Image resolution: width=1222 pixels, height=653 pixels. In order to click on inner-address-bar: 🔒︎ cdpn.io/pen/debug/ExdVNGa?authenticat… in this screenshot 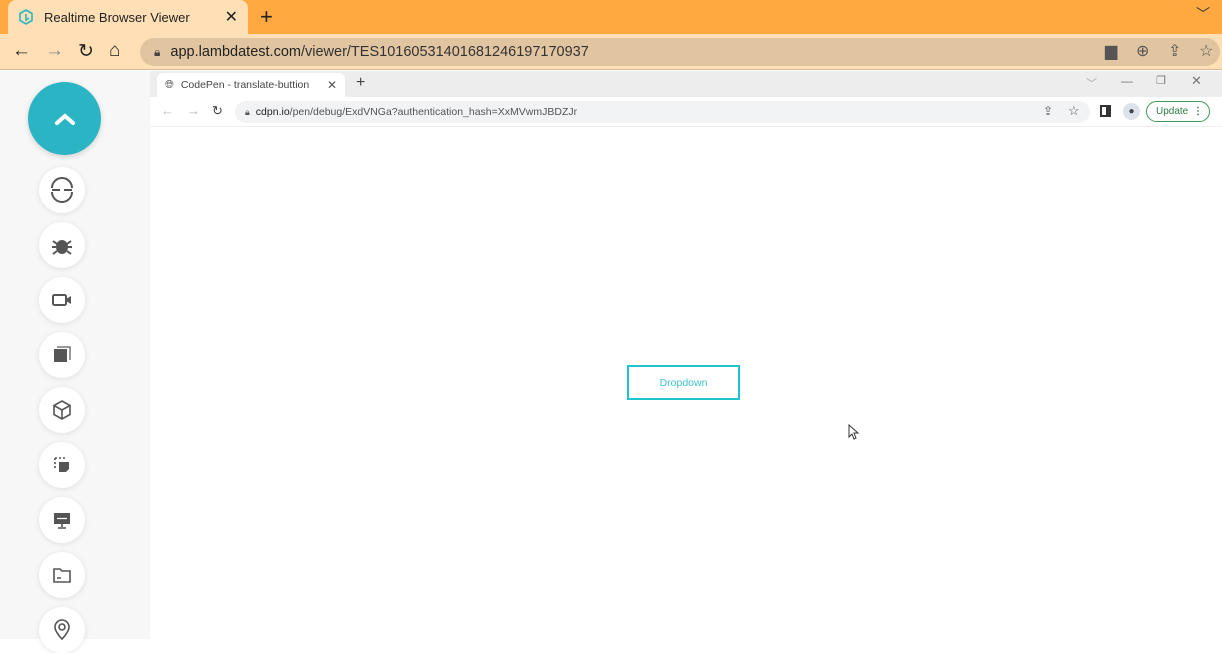, I will do `click(662, 112)`.